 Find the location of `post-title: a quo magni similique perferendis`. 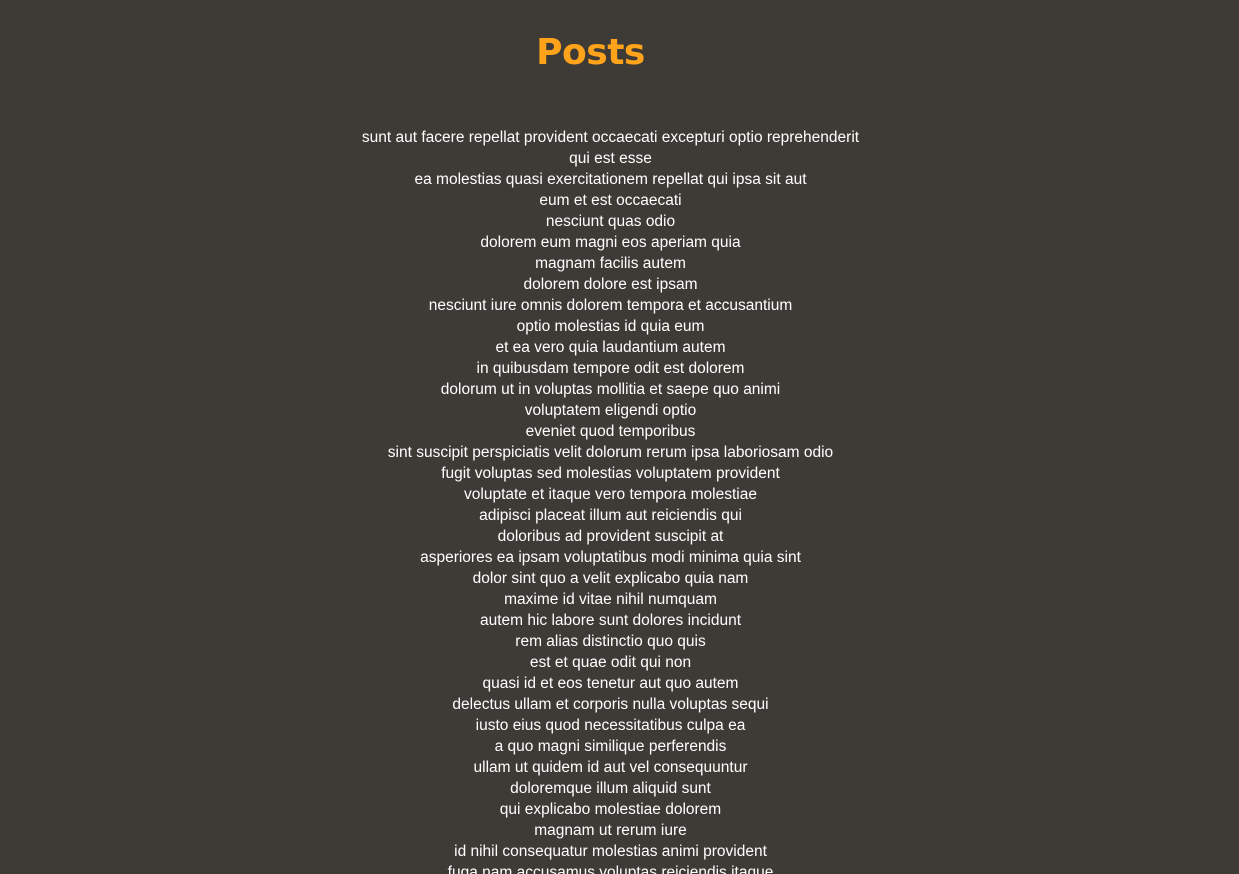

post-title: a quo magni similique perferendis is located at coordinates (610, 746).